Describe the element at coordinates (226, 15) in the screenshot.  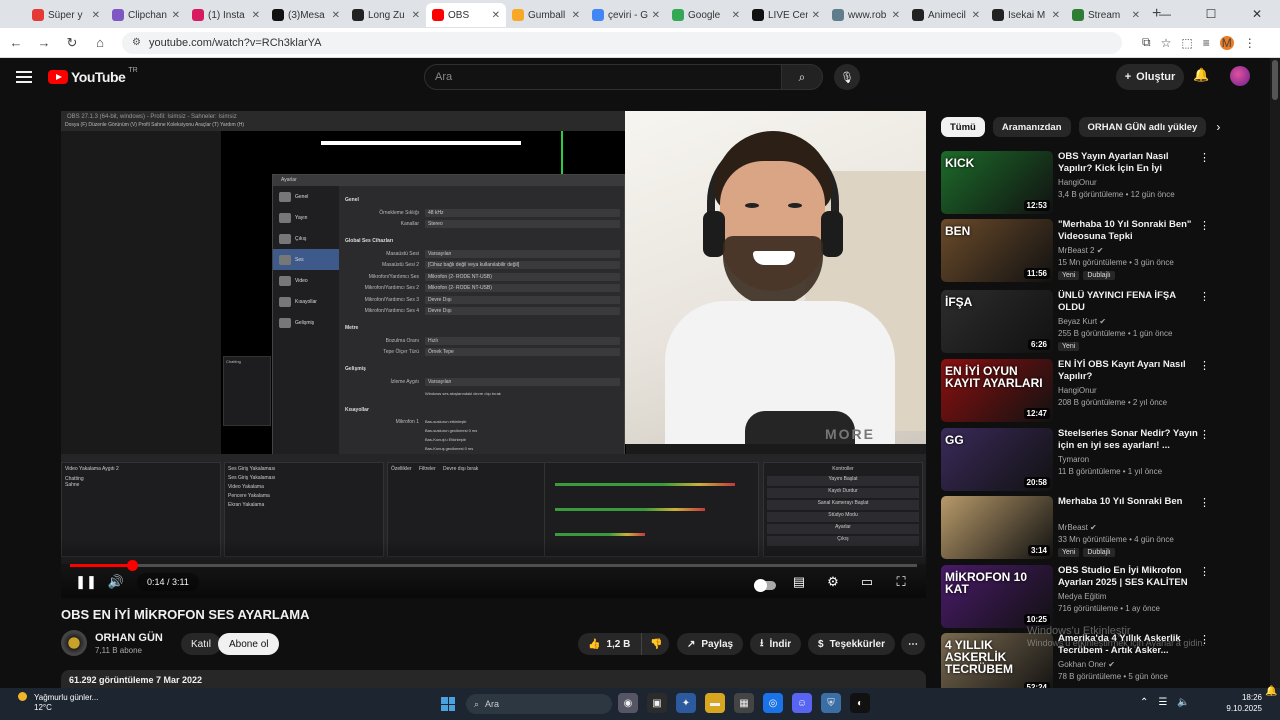
I see `browser-tab: (1) Insta ✕` at that location.